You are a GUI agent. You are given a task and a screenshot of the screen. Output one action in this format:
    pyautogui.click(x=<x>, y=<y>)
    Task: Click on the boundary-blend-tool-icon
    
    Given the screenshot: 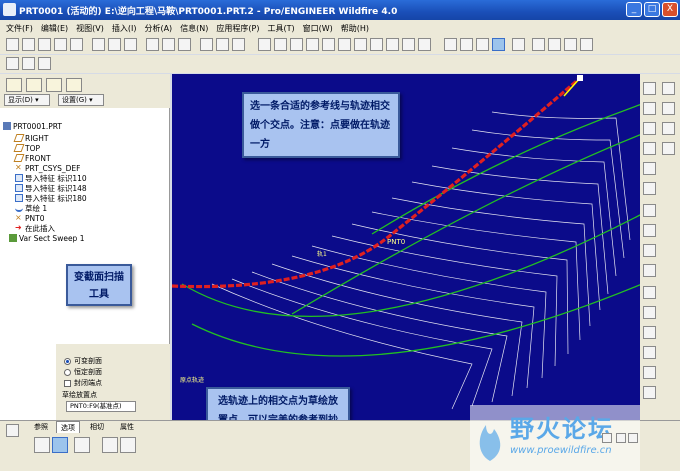 What is the action you would take?
    pyautogui.click(x=649, y=270)
    